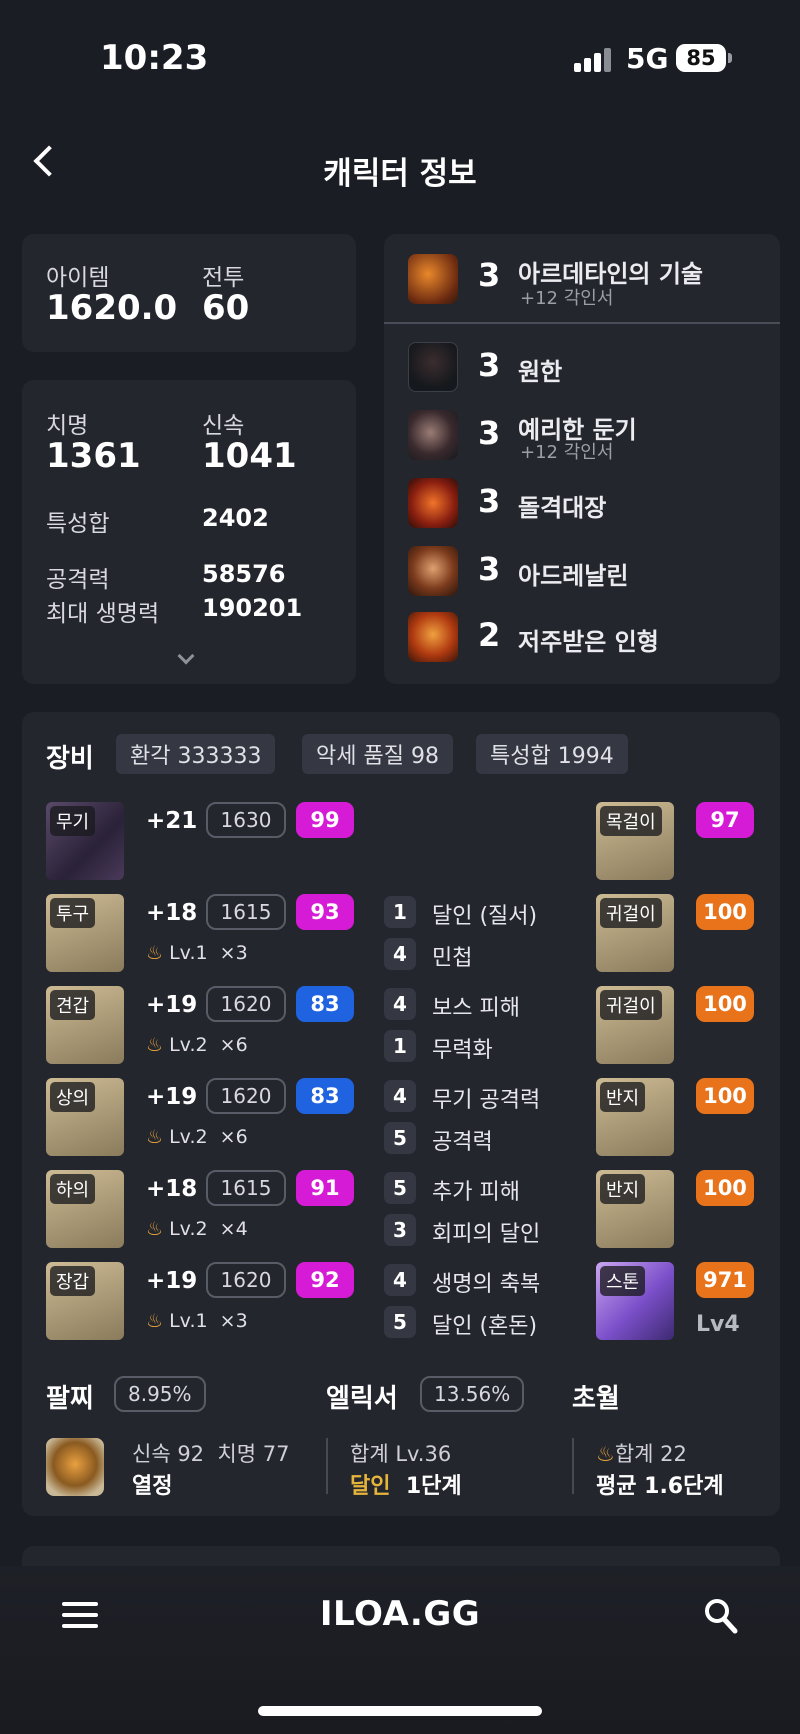 The image size is (800, 1734). I want to click on option-level: 1, so click(400, 912).